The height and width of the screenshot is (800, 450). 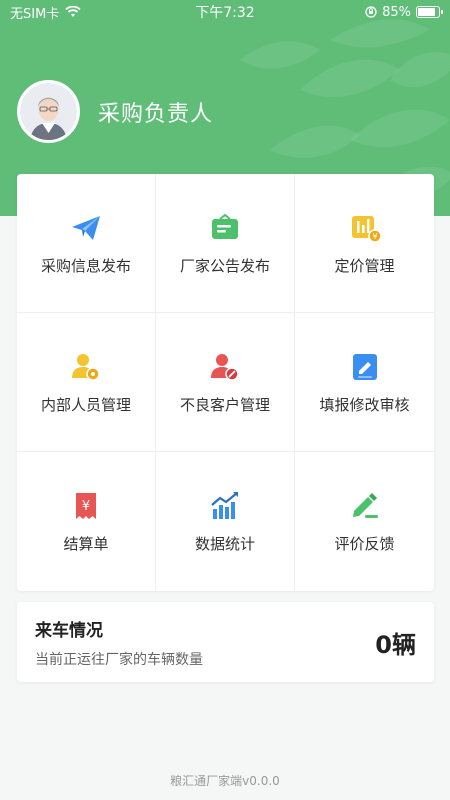 What do you see at coordinates (86, 382) in the screenshot?
I see `menu-item-internal-staff-management: 内部人员管理` at bounding box center [86, 382].